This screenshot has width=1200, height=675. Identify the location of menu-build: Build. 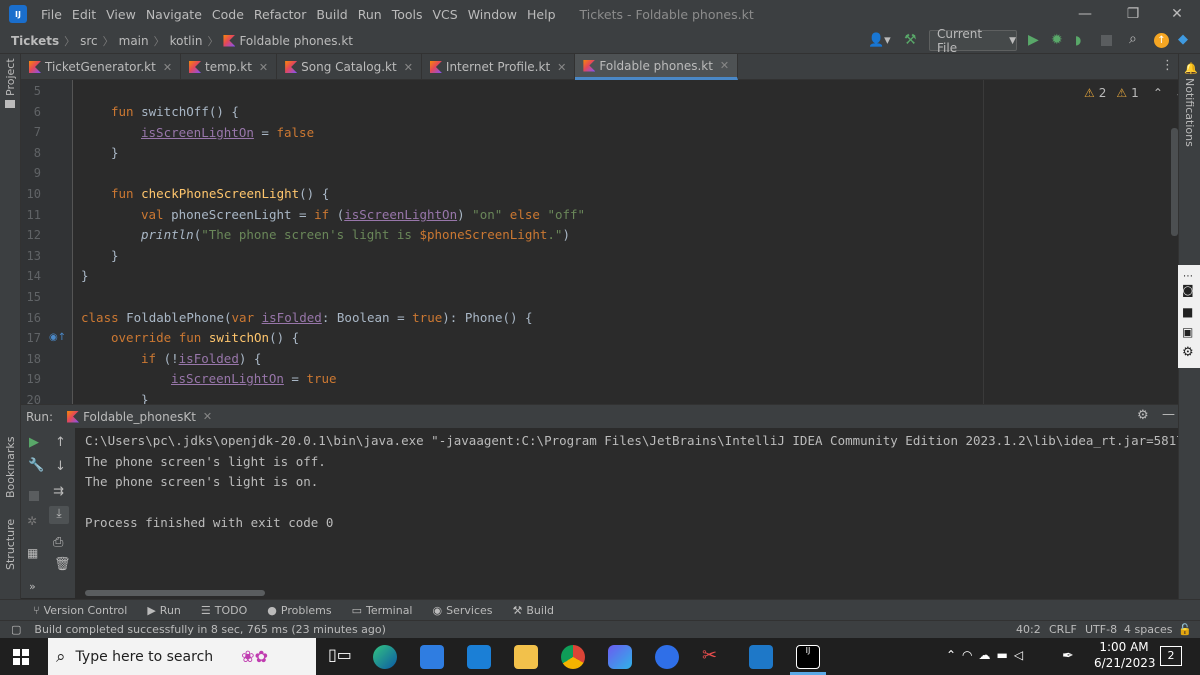
(331, 14).